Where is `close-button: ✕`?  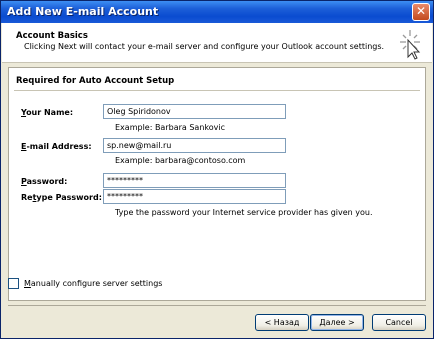 close-button: ✕ is located at coordinates (421, 12).